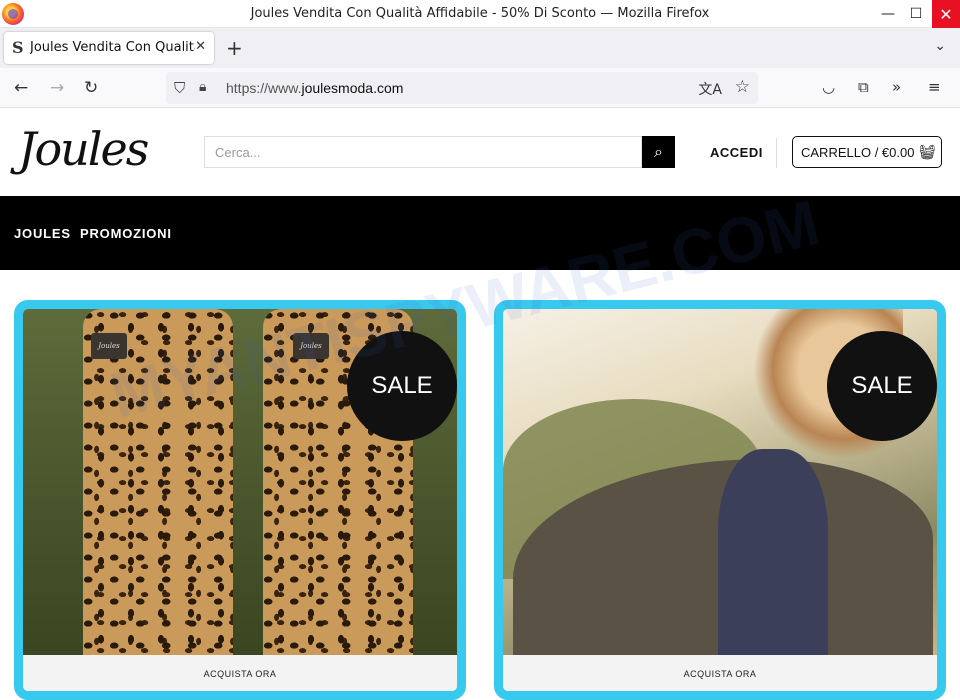  Describe the element at coordinates (776, 153) in the screenshot. I see `header-divider` at that location.